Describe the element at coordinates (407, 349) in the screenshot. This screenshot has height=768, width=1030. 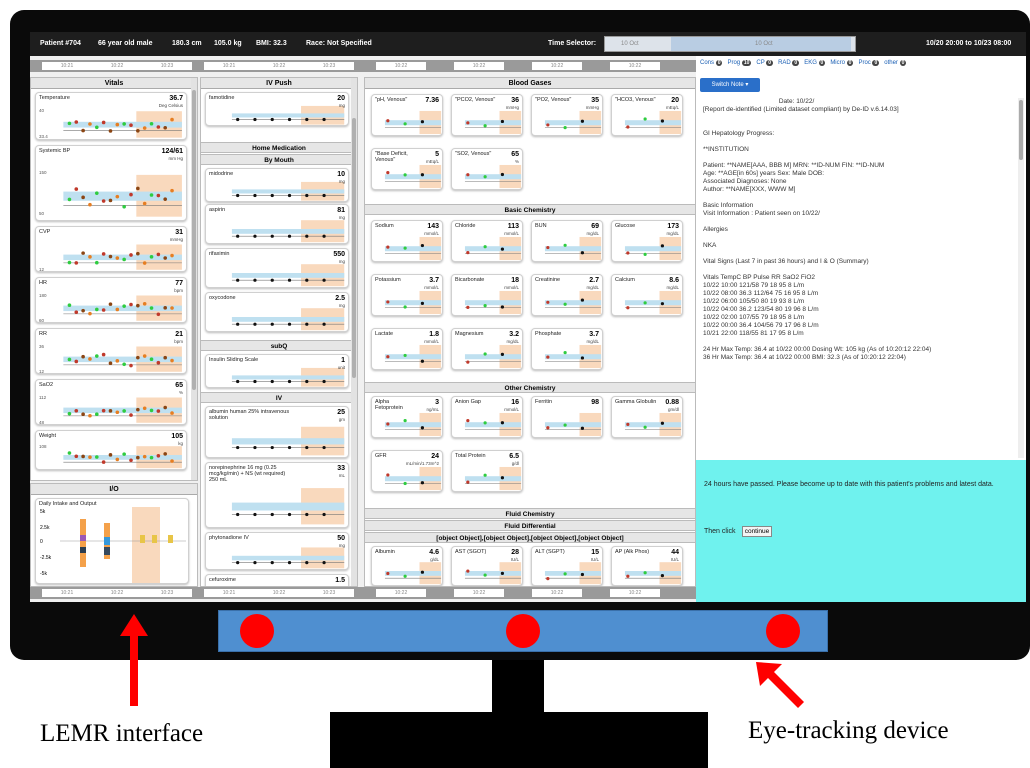
I see `lab-card-basic-9: Lactate 1.8 mmol/L` at that location.